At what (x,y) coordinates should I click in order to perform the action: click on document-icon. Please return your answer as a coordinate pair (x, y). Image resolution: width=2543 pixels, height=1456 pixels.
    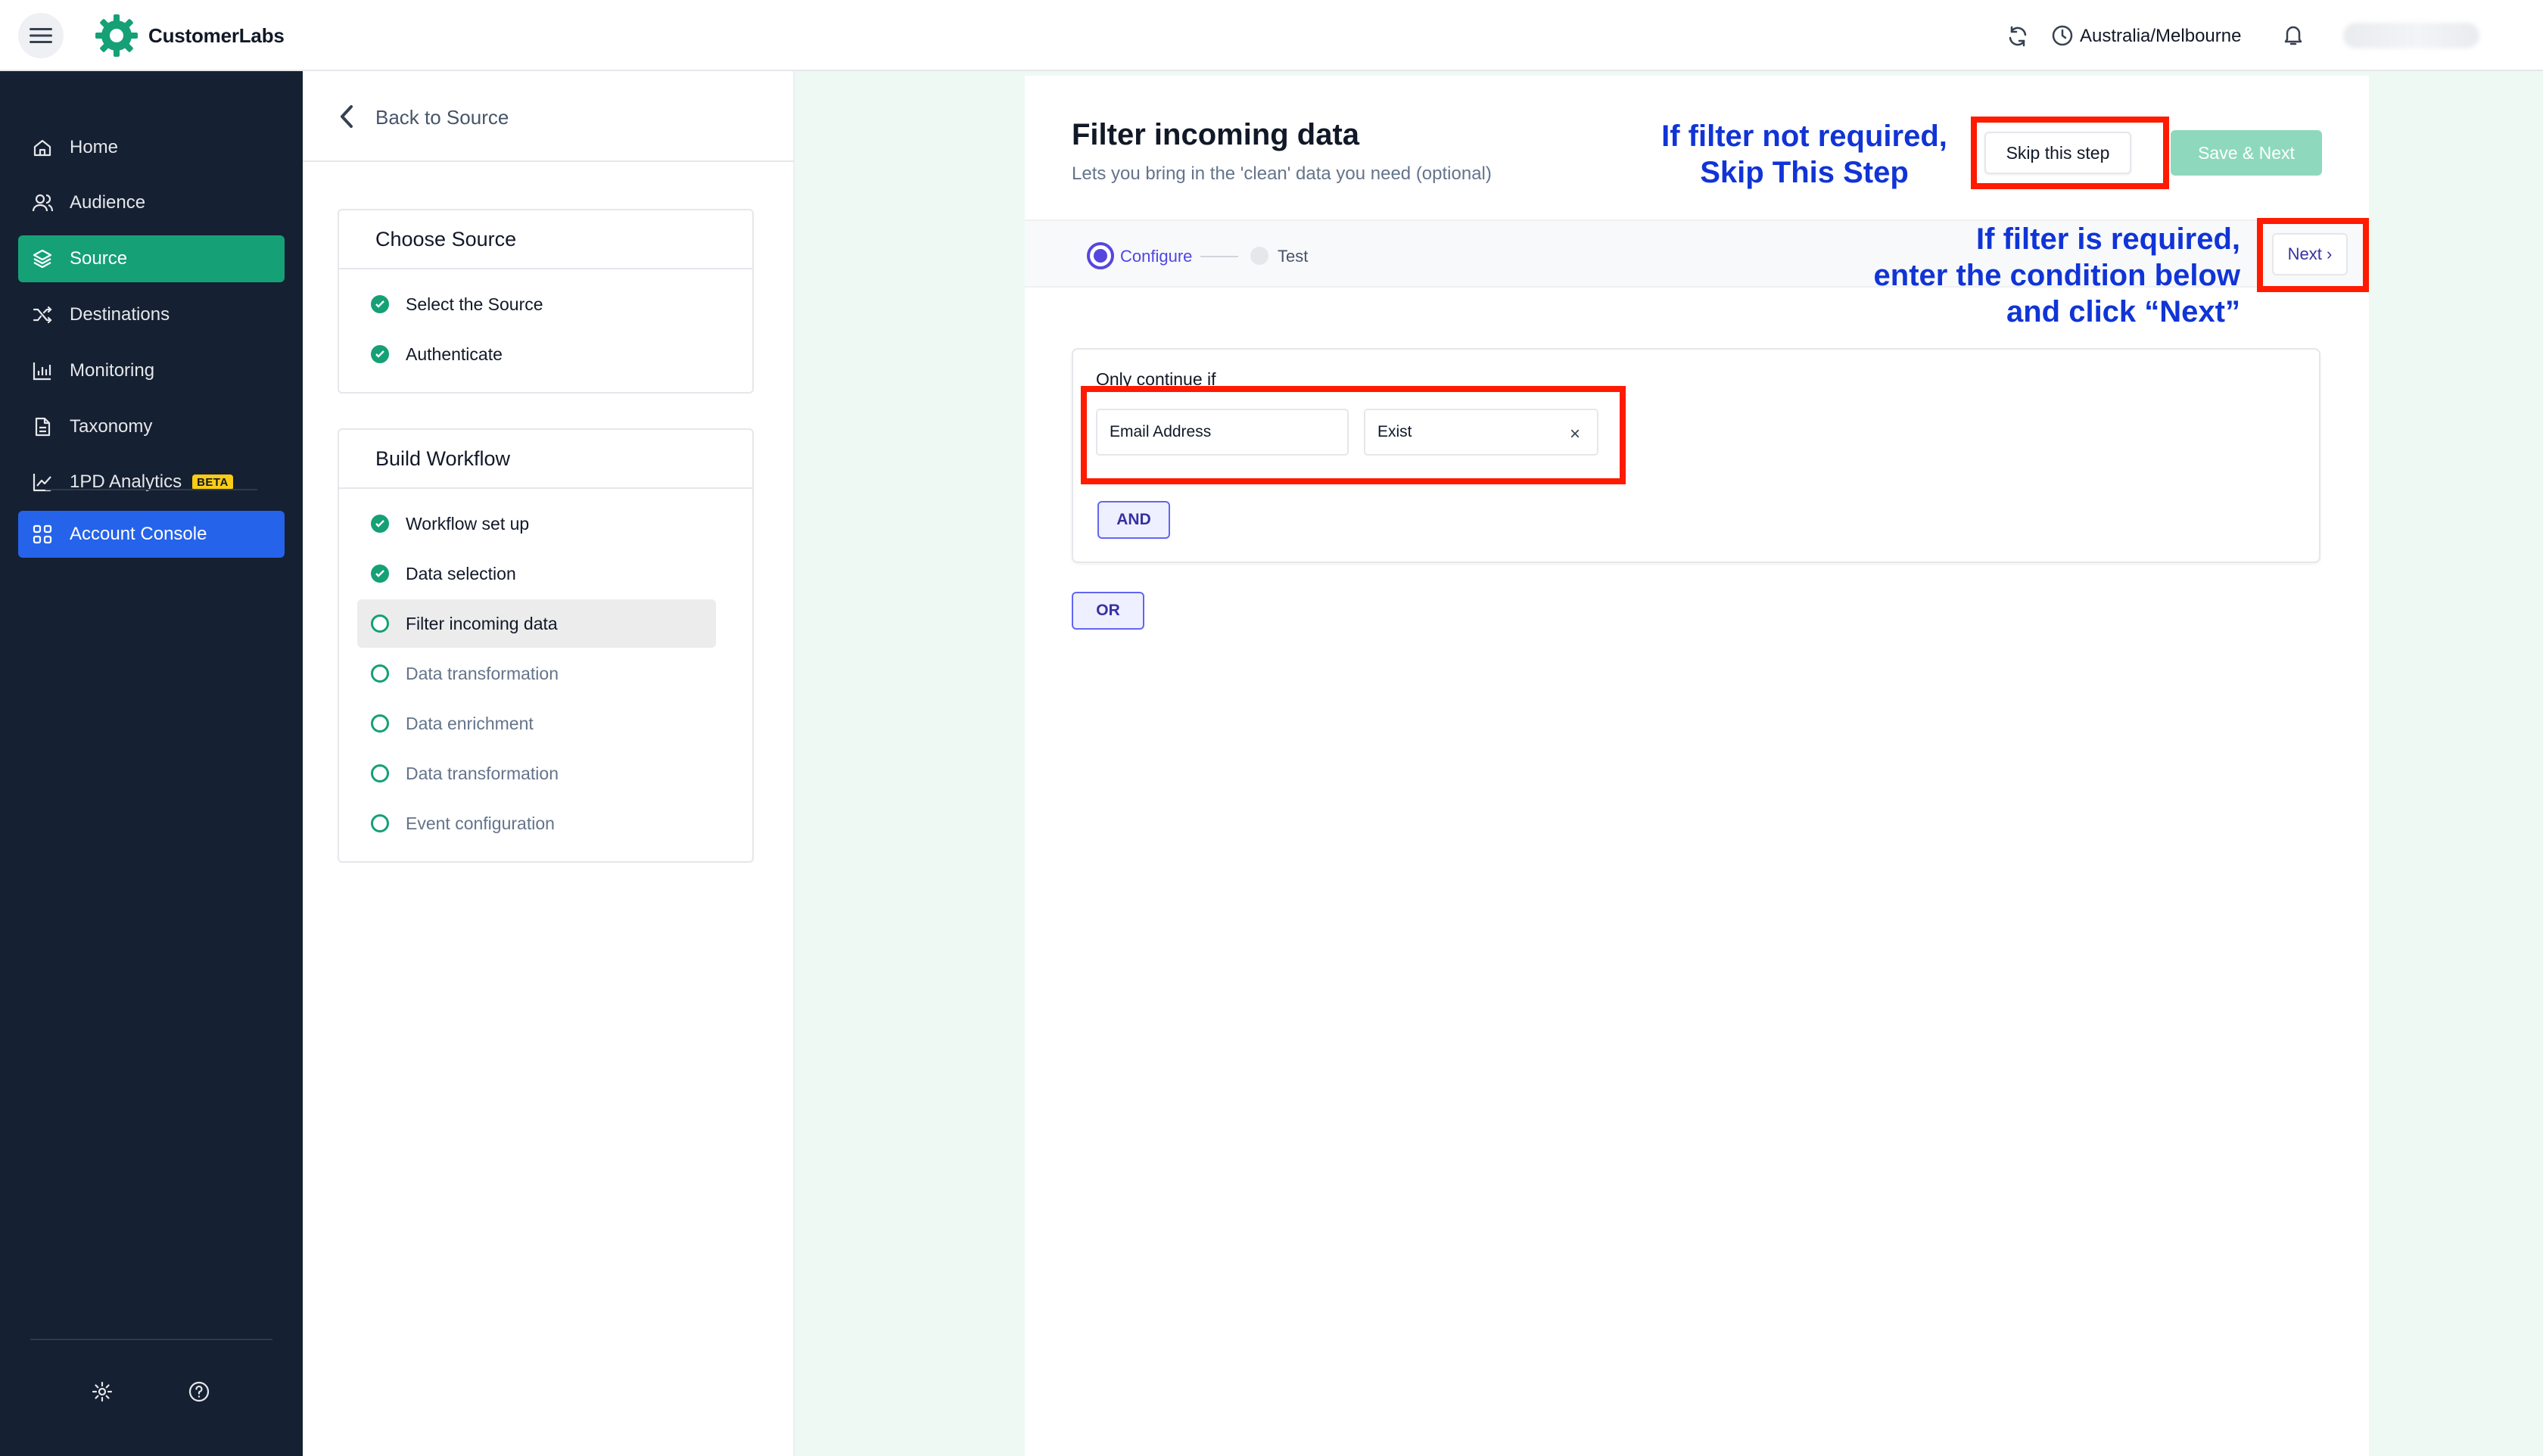
    Looking at the image, I should click on (43, 427).